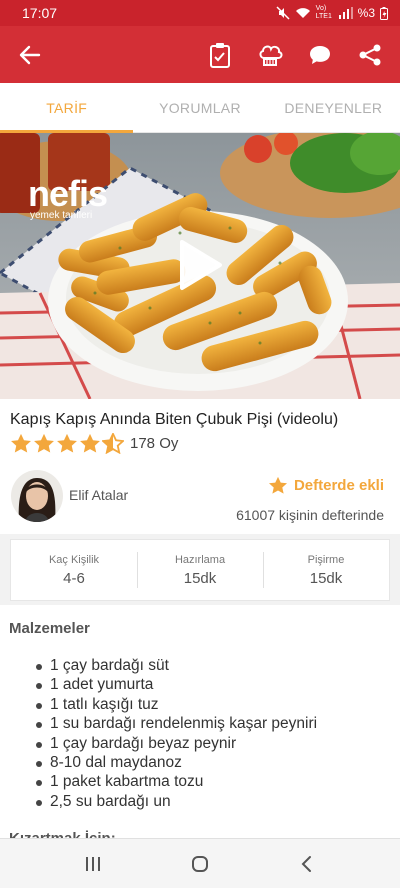 This screenshot has height=888, width=400. I want to click on recent-apps-icon, so click(93, 863).